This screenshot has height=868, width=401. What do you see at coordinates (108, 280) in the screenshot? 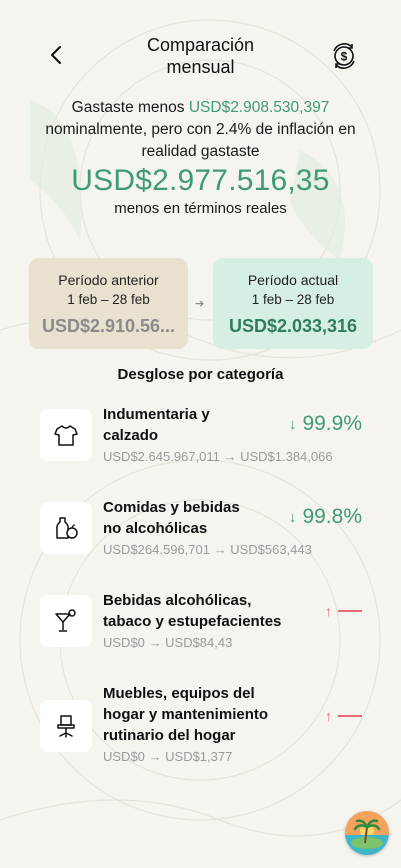
I see `previous-period-label: Período anterior` at bounding box center [108, 280].